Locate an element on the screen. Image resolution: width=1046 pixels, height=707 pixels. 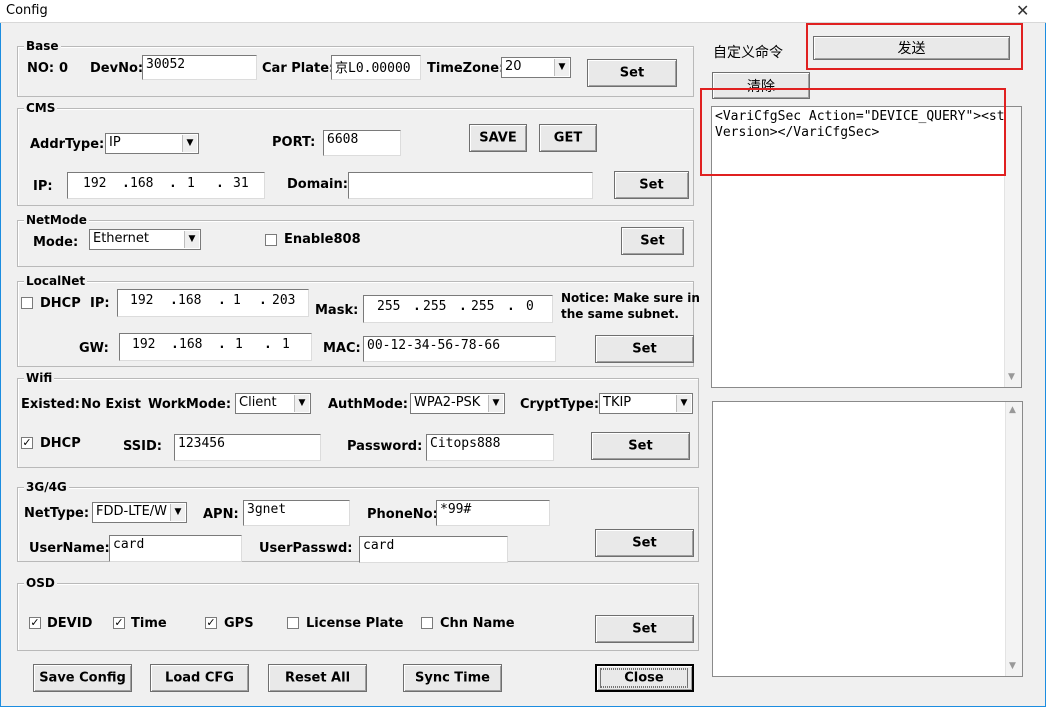
port-field: 6608 is located at coordinates (362, 143).